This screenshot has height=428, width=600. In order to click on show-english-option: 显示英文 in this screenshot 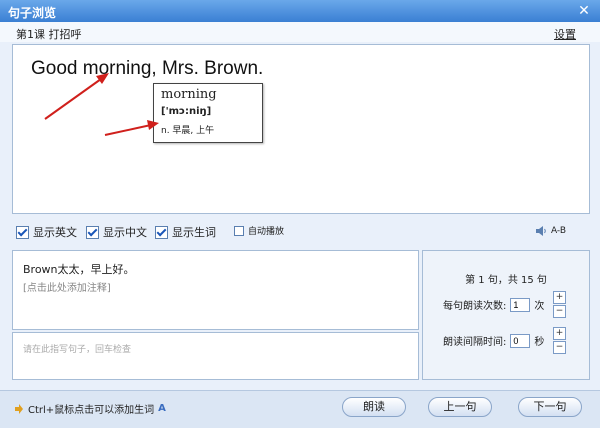, I will do `click(46, 232)`.